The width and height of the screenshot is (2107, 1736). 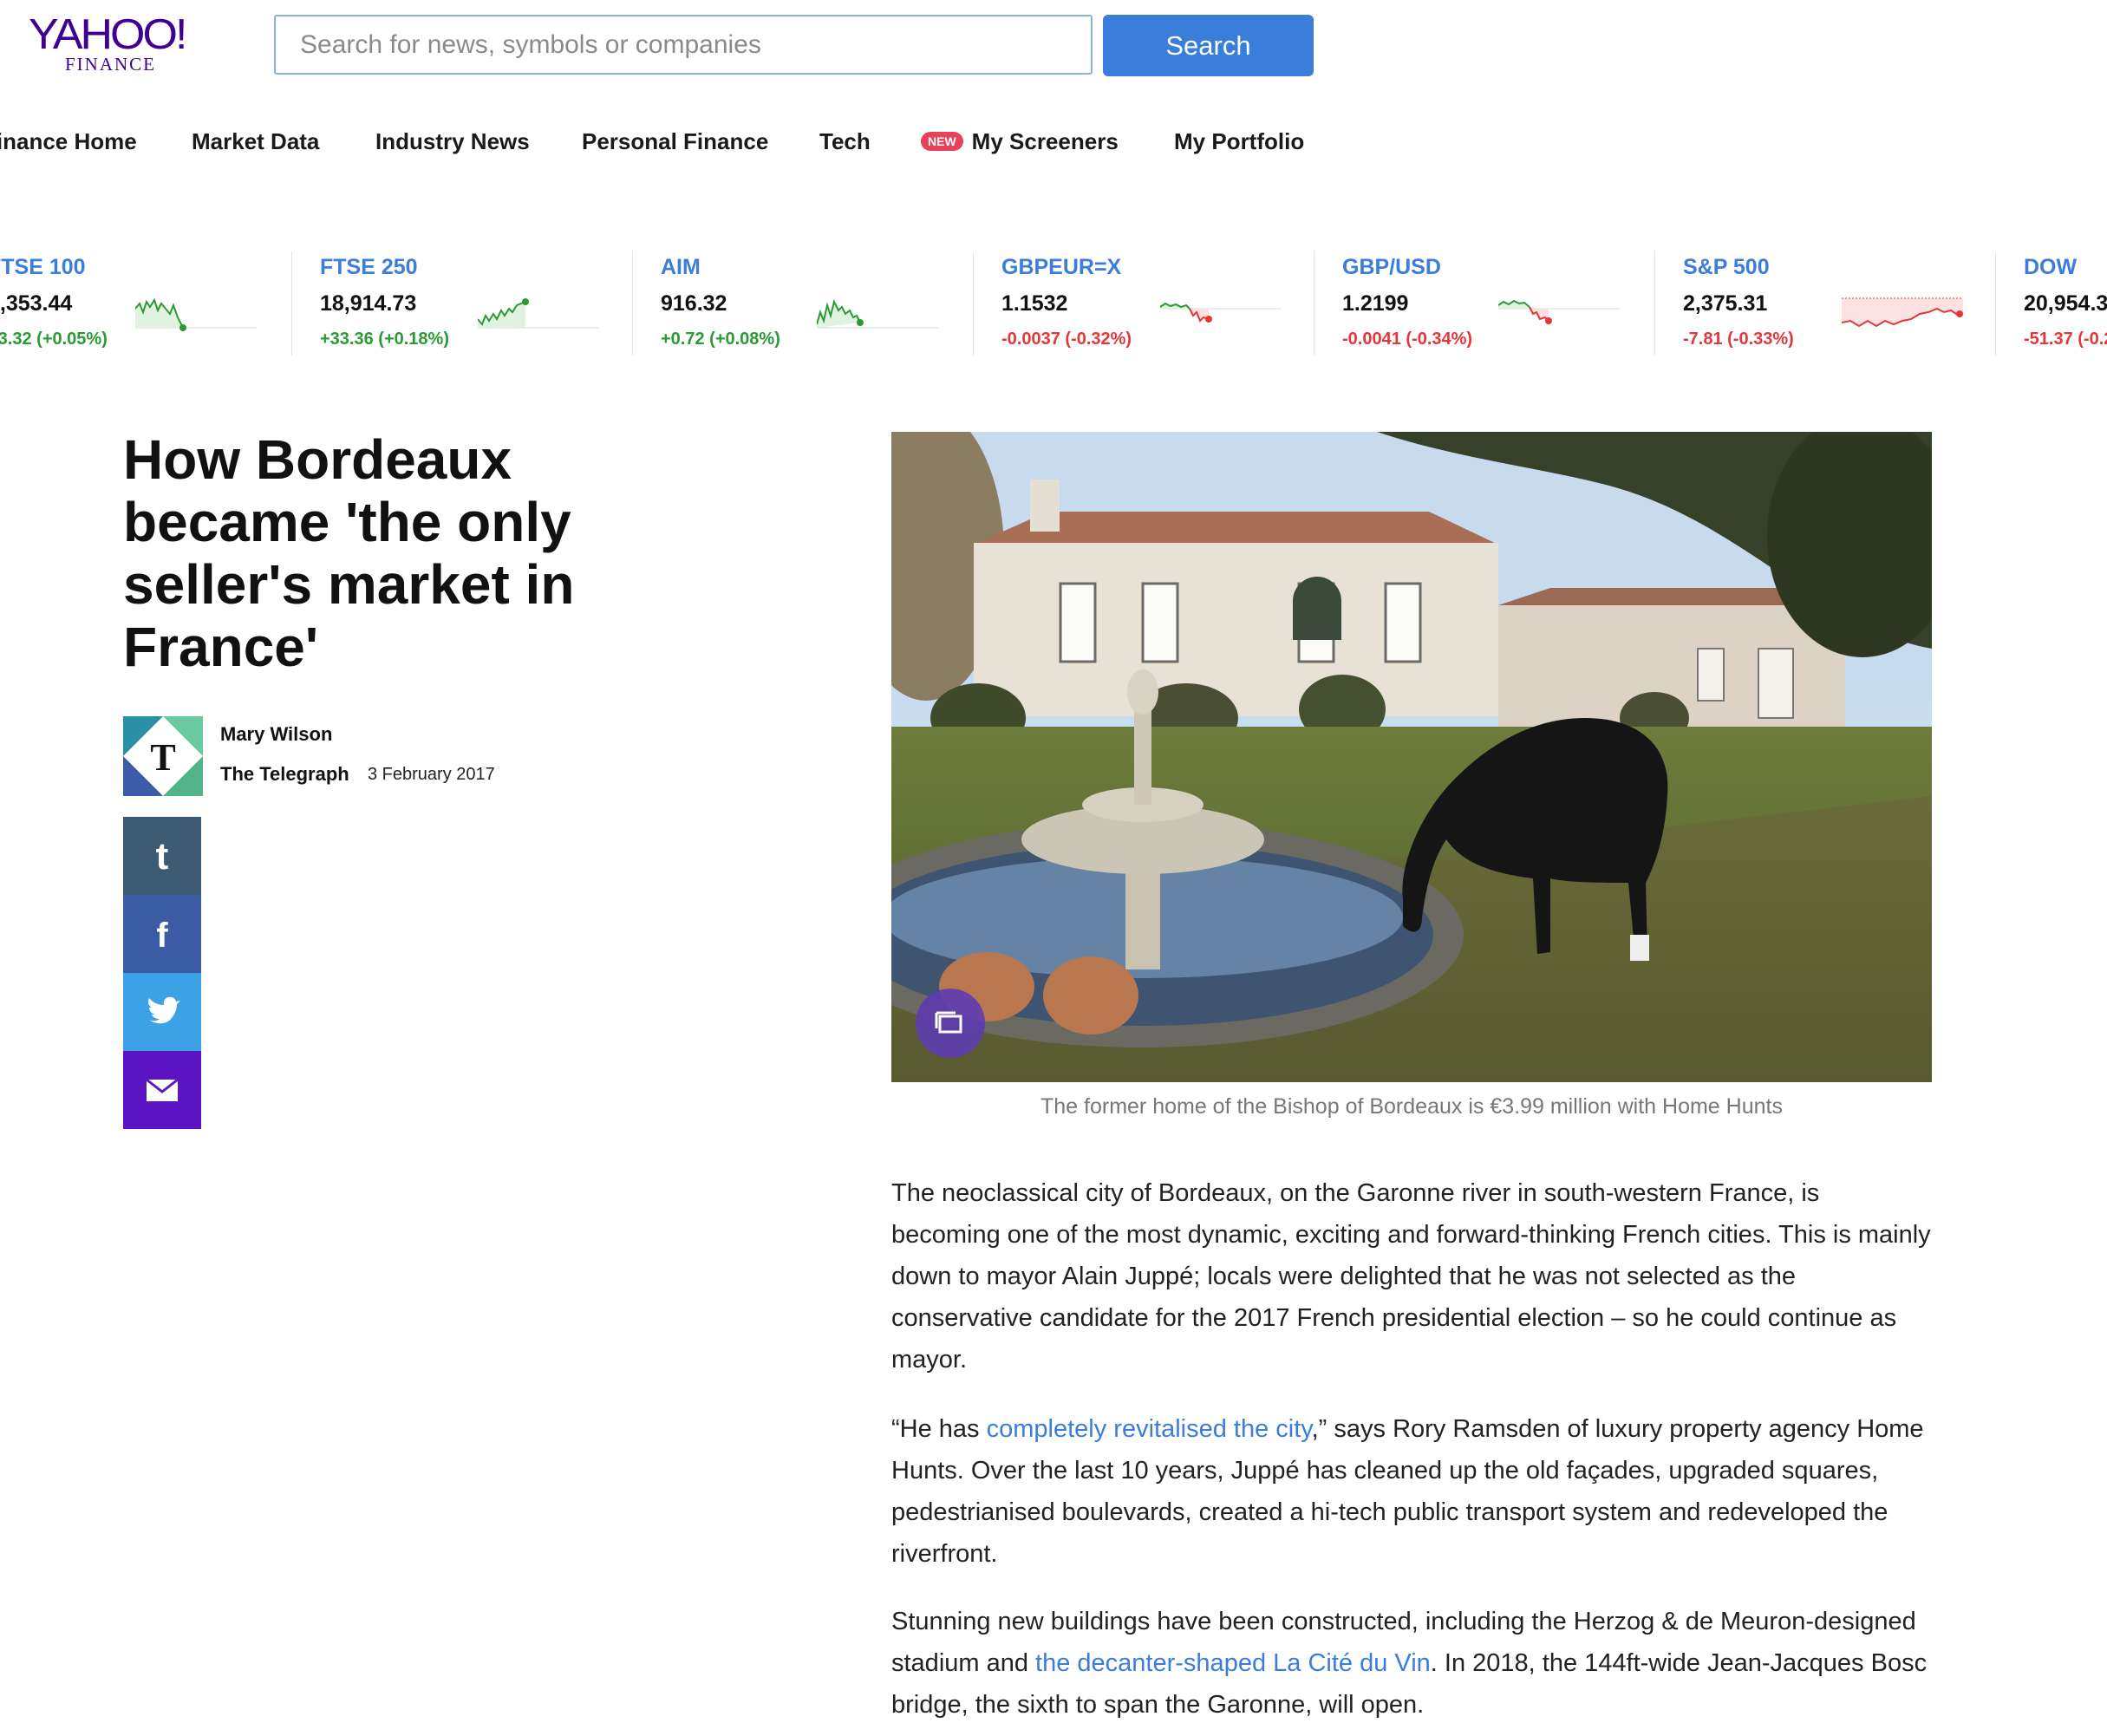 I want to click on nav-my-screeners-label: My Screeners, so click(x=1045, y=141).